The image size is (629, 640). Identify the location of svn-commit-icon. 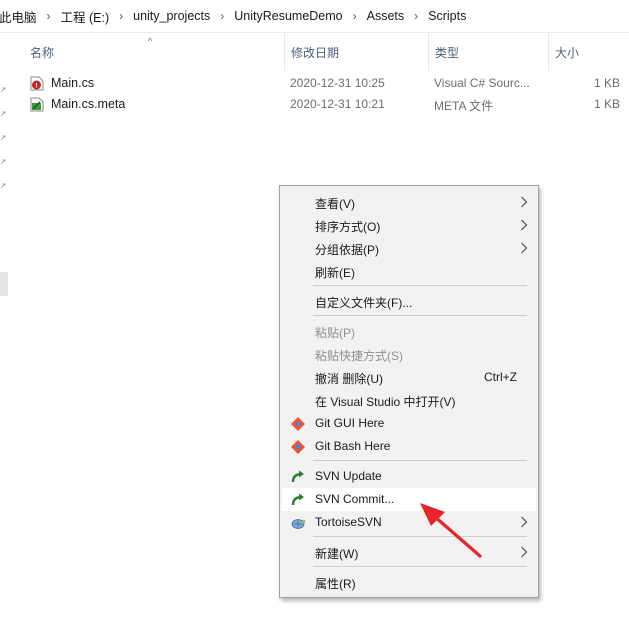
(297, 499).